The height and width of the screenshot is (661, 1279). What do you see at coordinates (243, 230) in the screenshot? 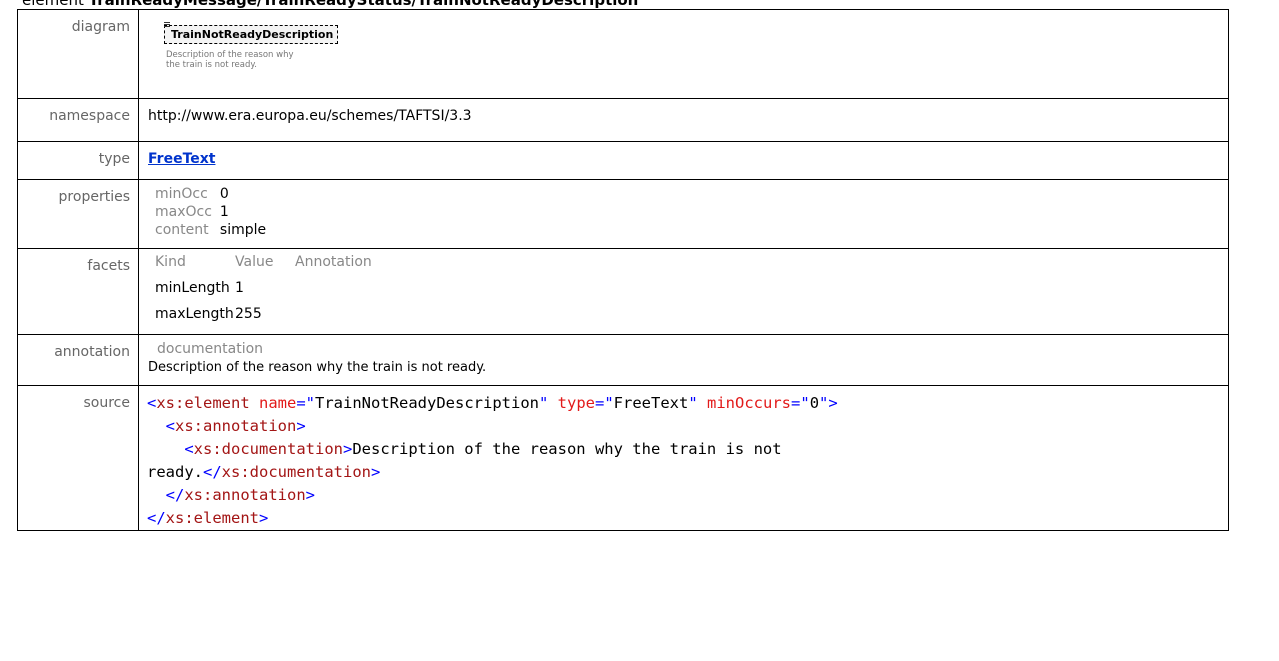
I see `property-value: simple` at bounding box center [243, 230].